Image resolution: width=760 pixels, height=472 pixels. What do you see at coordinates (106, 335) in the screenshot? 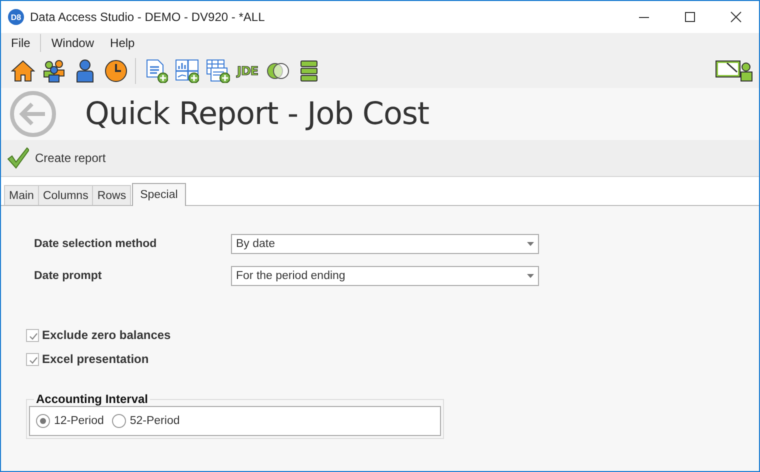
I see `checkbox-label: Exclude zero balances` at bounding box center [106, 335].